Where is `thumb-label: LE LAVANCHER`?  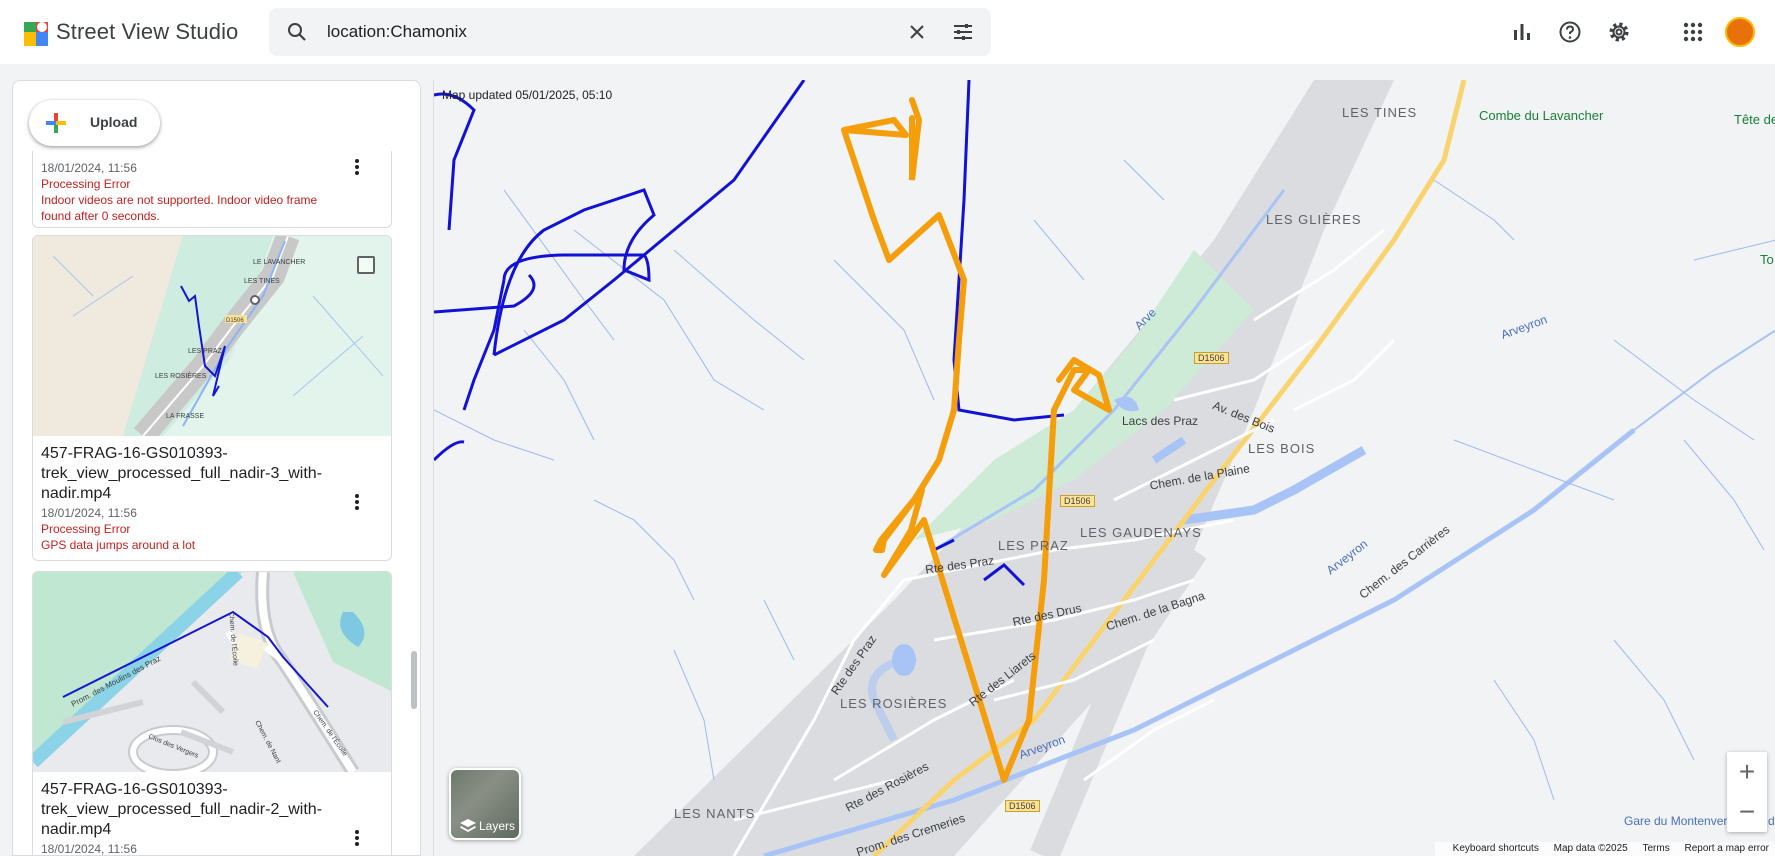 thumb-label: LE LAVANCHER is located at coordinates (279, 262).